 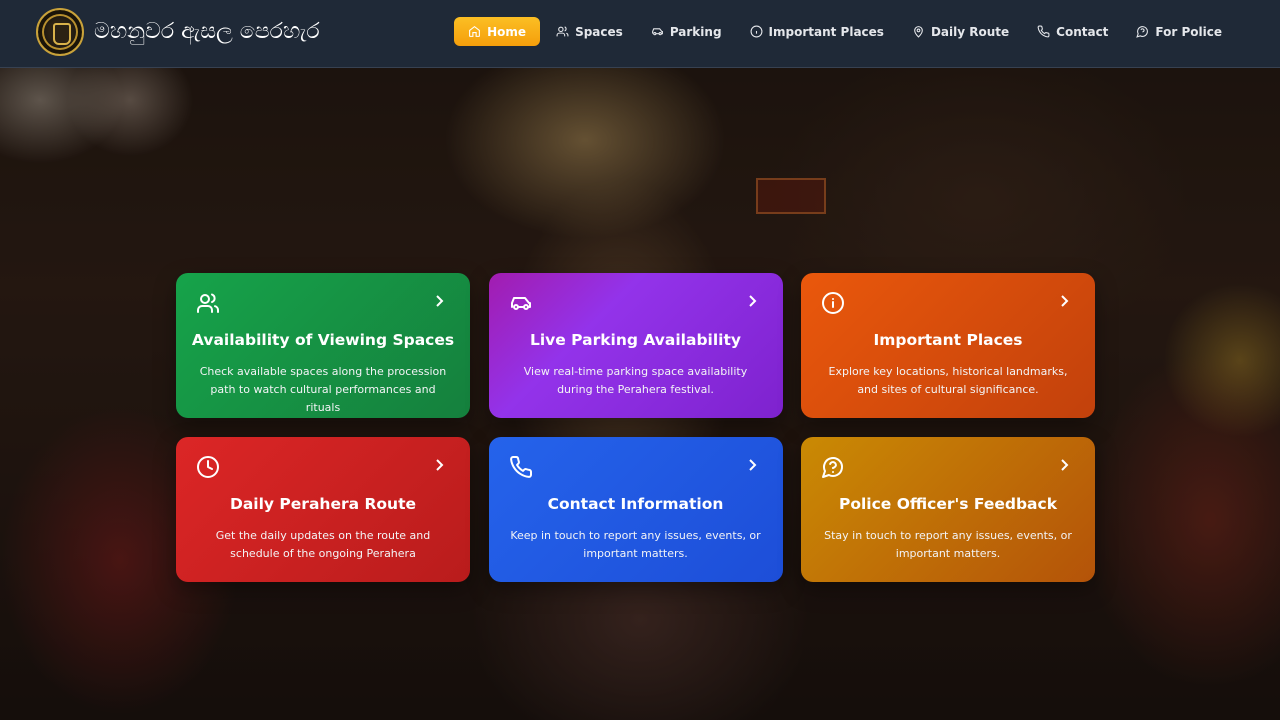 What do you see at coordinates (970, 31) in the screenshot?
I see `nav-daily-route-label: Daily Route` at bounding box center [970, 31].